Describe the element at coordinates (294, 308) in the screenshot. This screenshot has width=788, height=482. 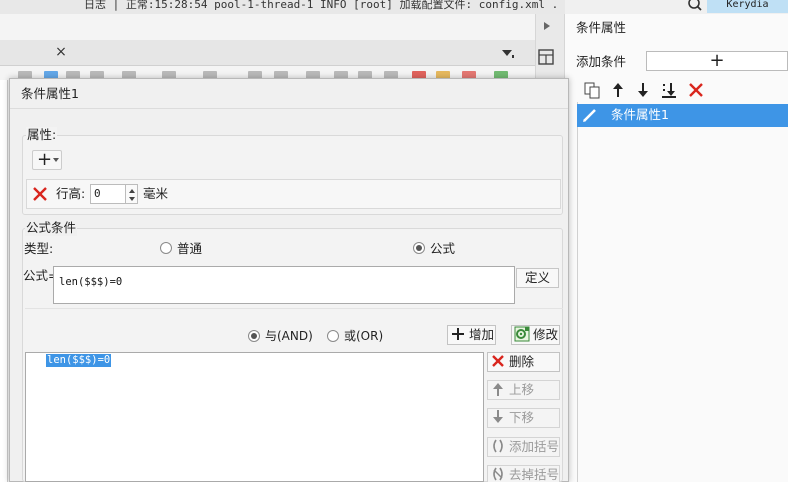
I see `divider` at that location.